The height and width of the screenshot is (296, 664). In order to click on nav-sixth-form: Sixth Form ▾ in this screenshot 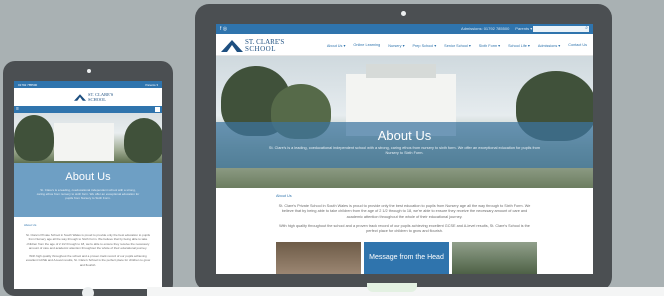, I will do `click(489, 45)`.